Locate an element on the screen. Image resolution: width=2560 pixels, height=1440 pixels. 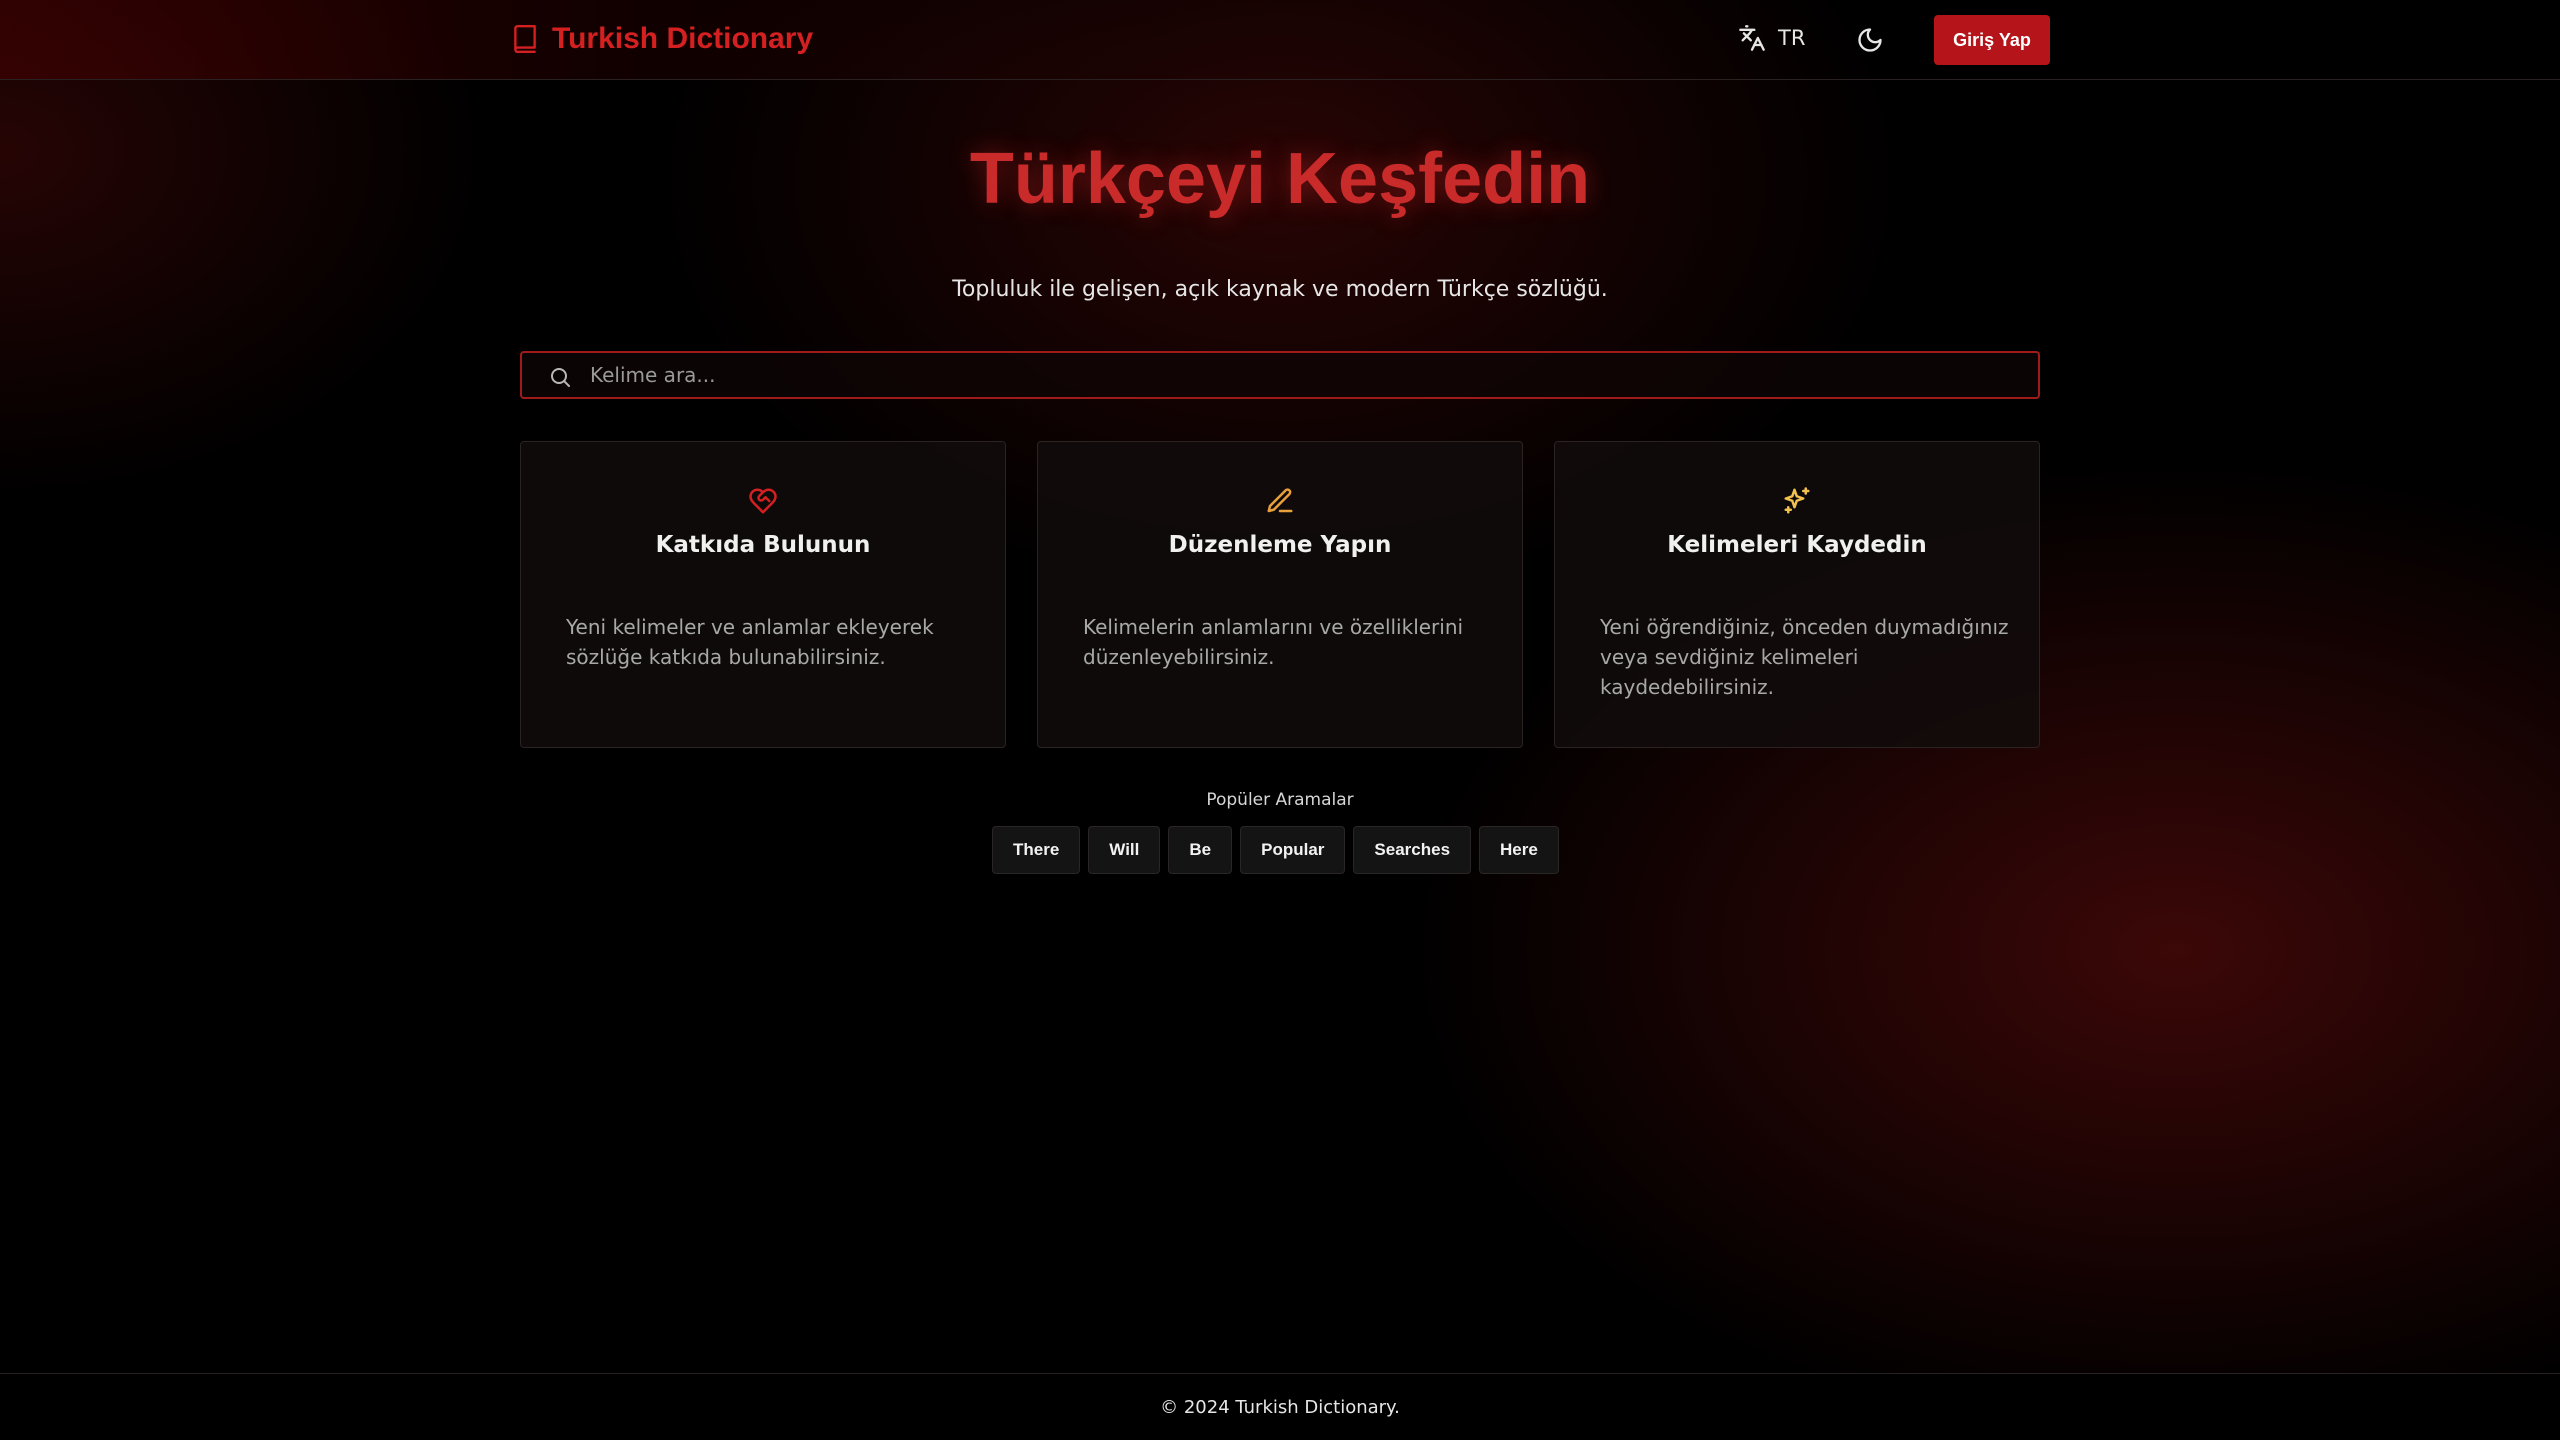
language-label: TR is located at coordinates (1792, 38).